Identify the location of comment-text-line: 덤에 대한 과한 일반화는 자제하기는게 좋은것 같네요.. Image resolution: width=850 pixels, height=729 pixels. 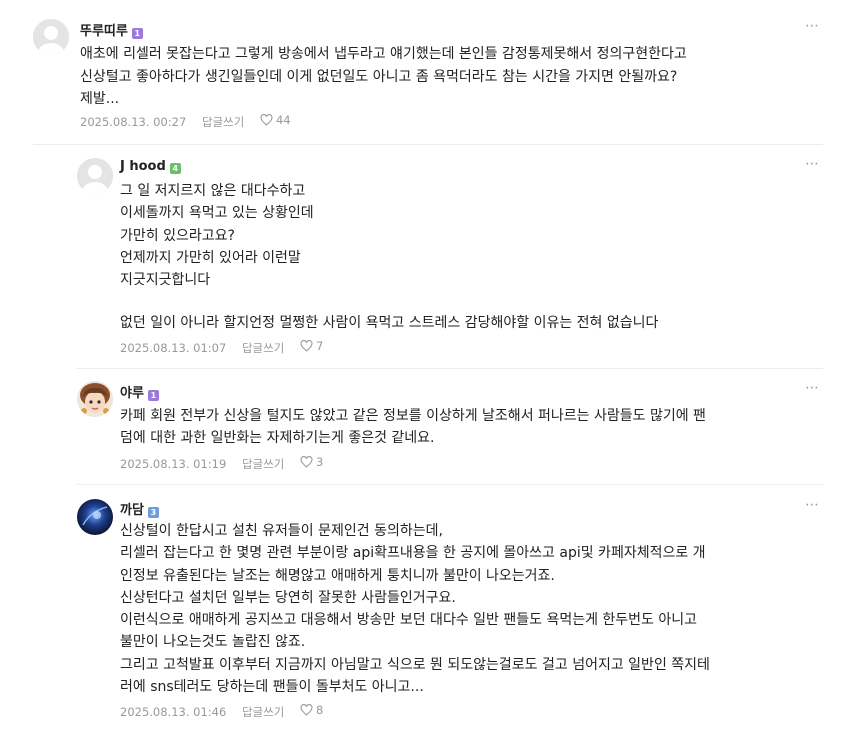
(277, 438).